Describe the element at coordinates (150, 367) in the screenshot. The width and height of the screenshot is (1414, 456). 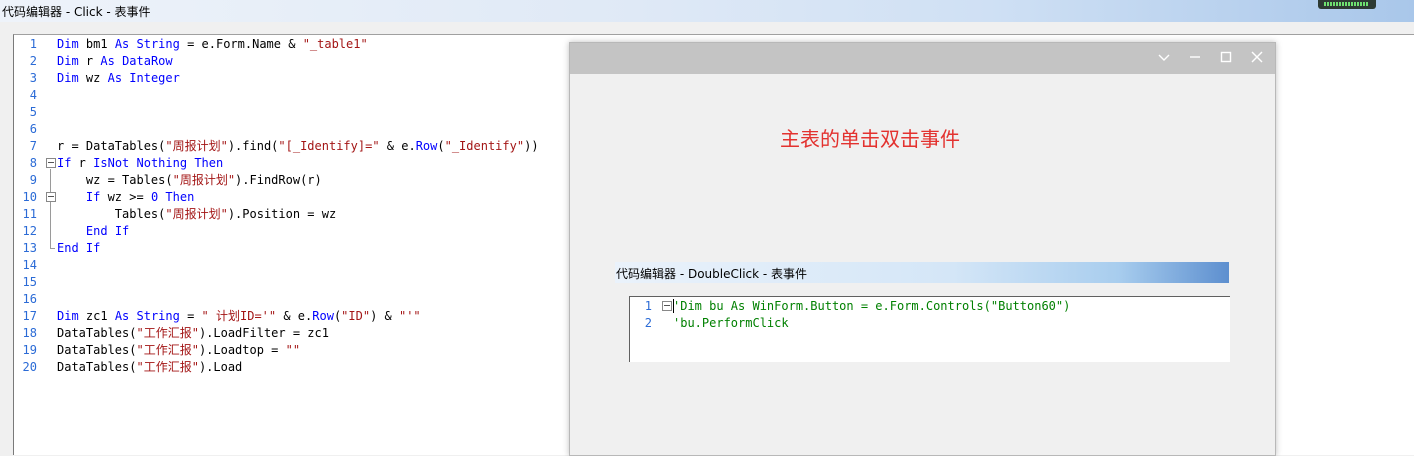
I see `code-text: DataTables("工作汇报").Load` at that location.